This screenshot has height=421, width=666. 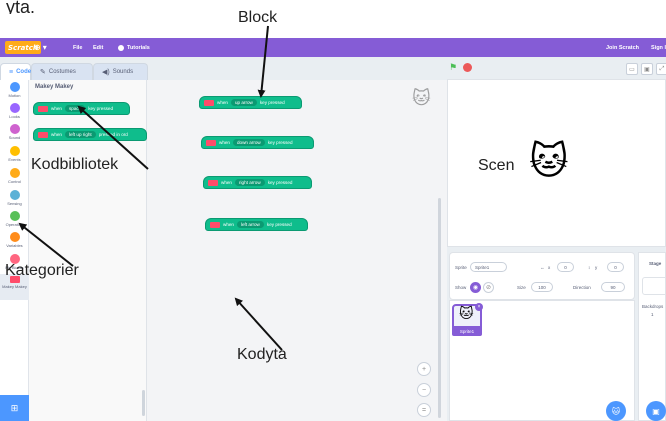 What do you see at coordinates (243, 102) in the screenshot?
I see `key-dropdown: up arrow` at bounding box center [243, 102].